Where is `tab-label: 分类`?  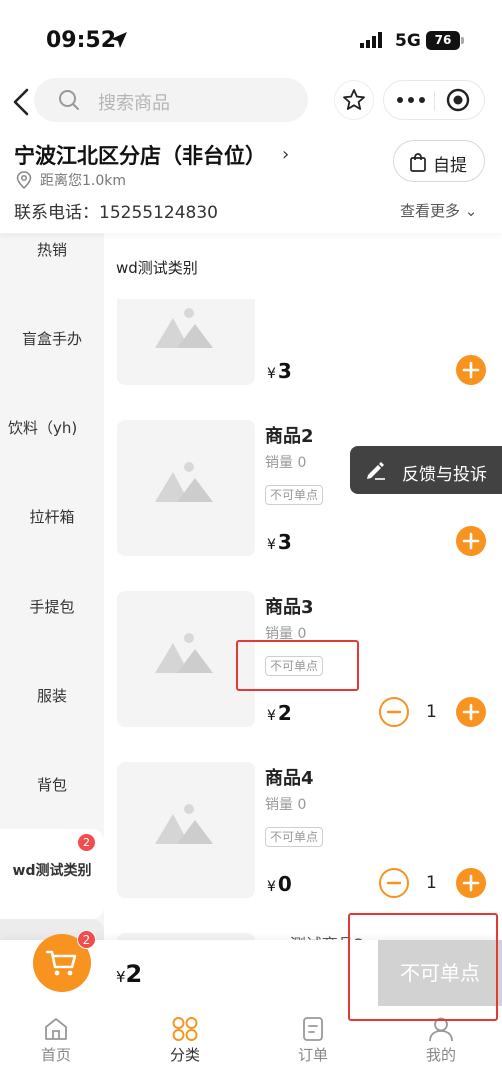
tab-label: 分类 is located at coordinates (184, 1055).